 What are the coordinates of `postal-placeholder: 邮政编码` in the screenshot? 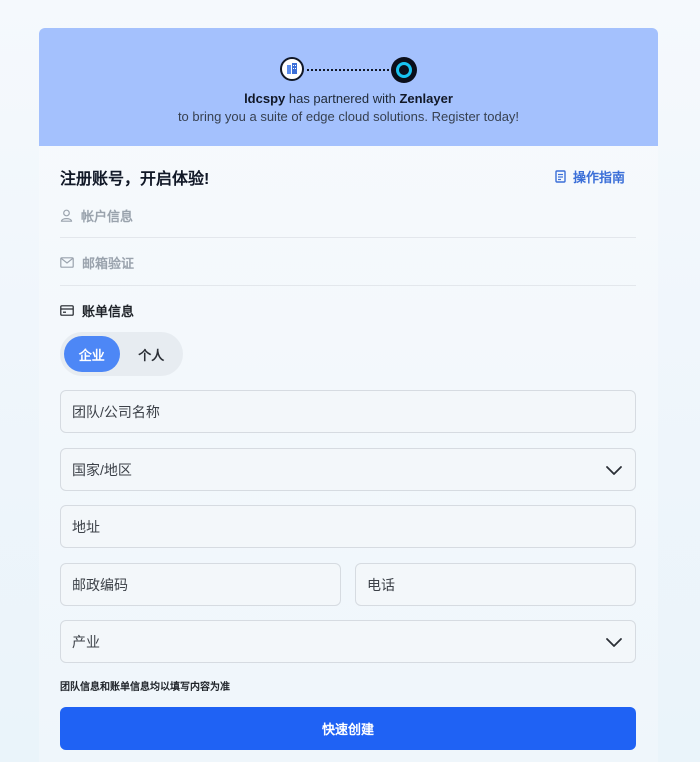 It's located at (100, 584).